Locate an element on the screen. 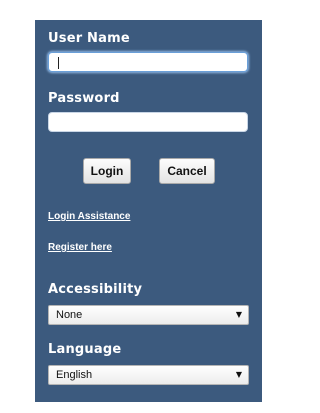 Image resolution: width=320 pixels, height=413 pixels. username-label: User Name is located at coordinates (89, 38).